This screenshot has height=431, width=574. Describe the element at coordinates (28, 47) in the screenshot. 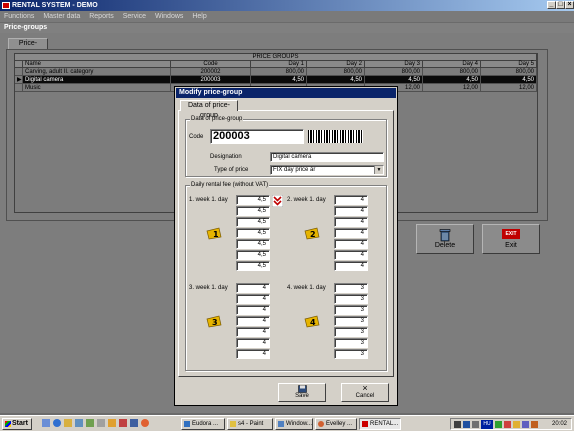

I see `tab-price-groups: Price-groups` at that location.